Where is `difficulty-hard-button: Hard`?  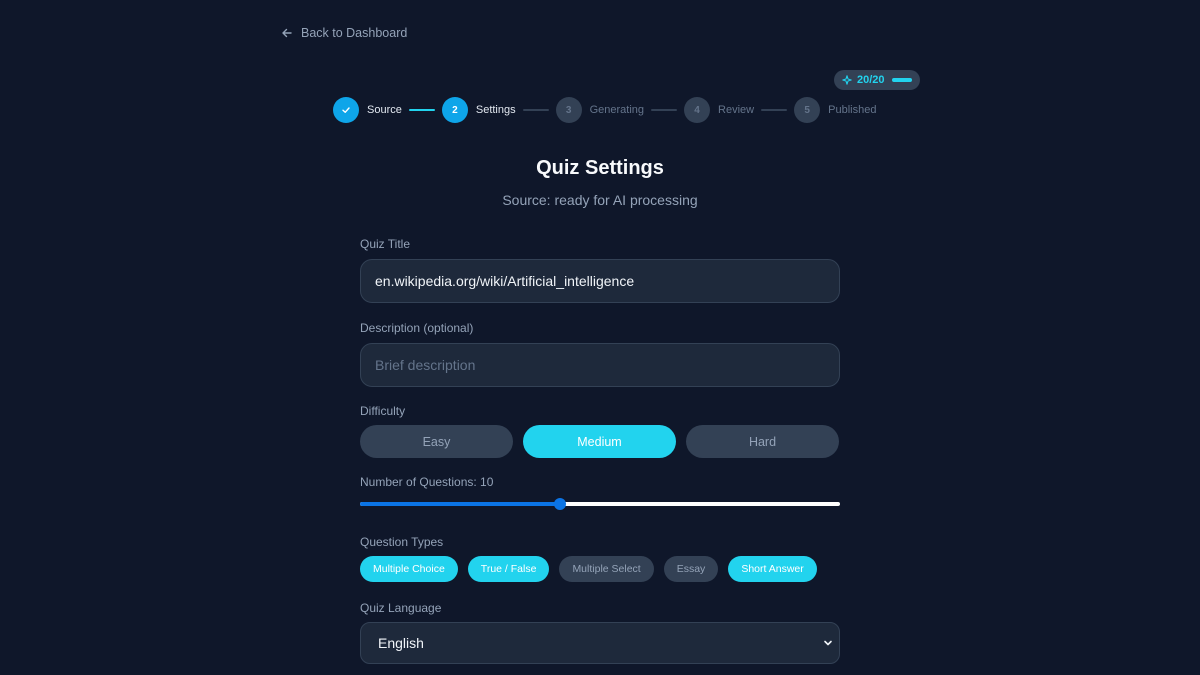 difficulty-hard-button: Hard is located at coordinates (762, 441).